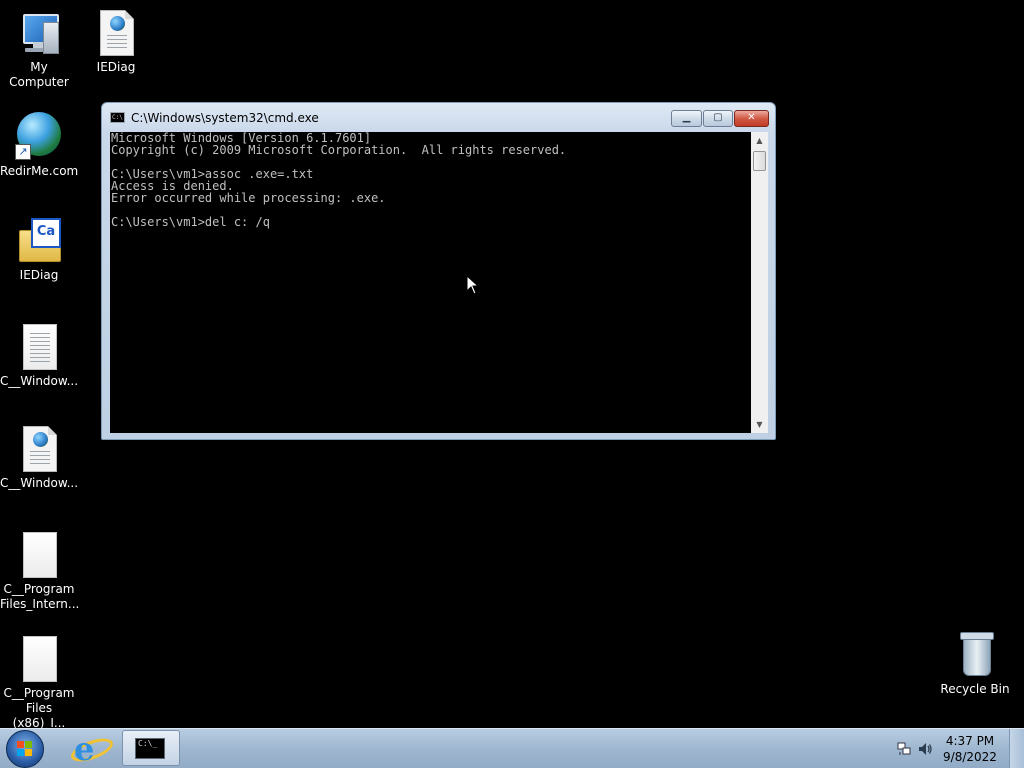 The height and width of the screenshot is (768, 1024). I want to click on system-tray: 4:37 PM 9/8/2022, so click(956, 748).